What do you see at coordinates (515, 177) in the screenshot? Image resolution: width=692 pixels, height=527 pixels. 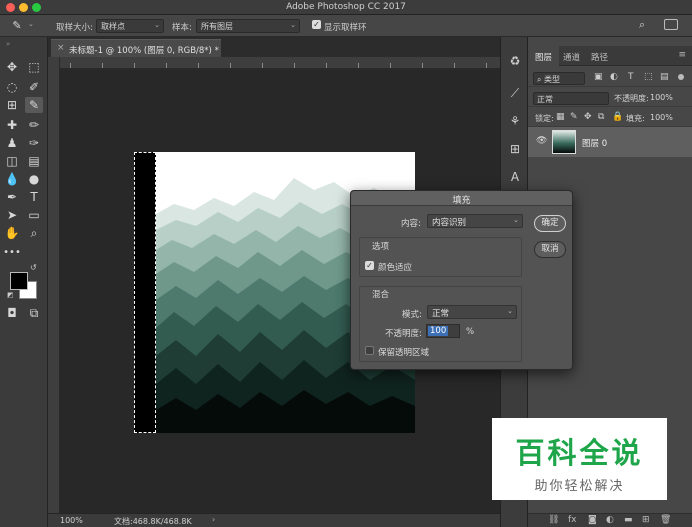 I see `character-icon: A` at bounding box center [515, 177].